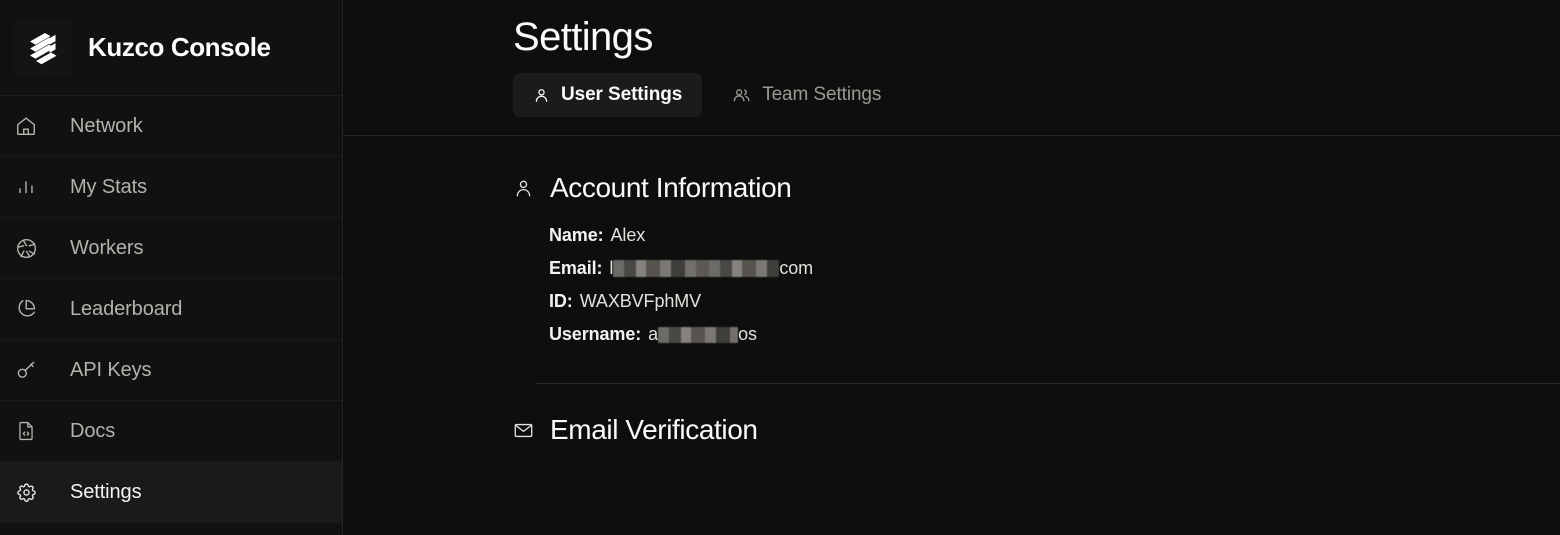 The width and height of the screenshot is (1560, 535). Describe the element at coordinates (1036, 188) in the screenshot. I see `section-header: Account Information` at that location.